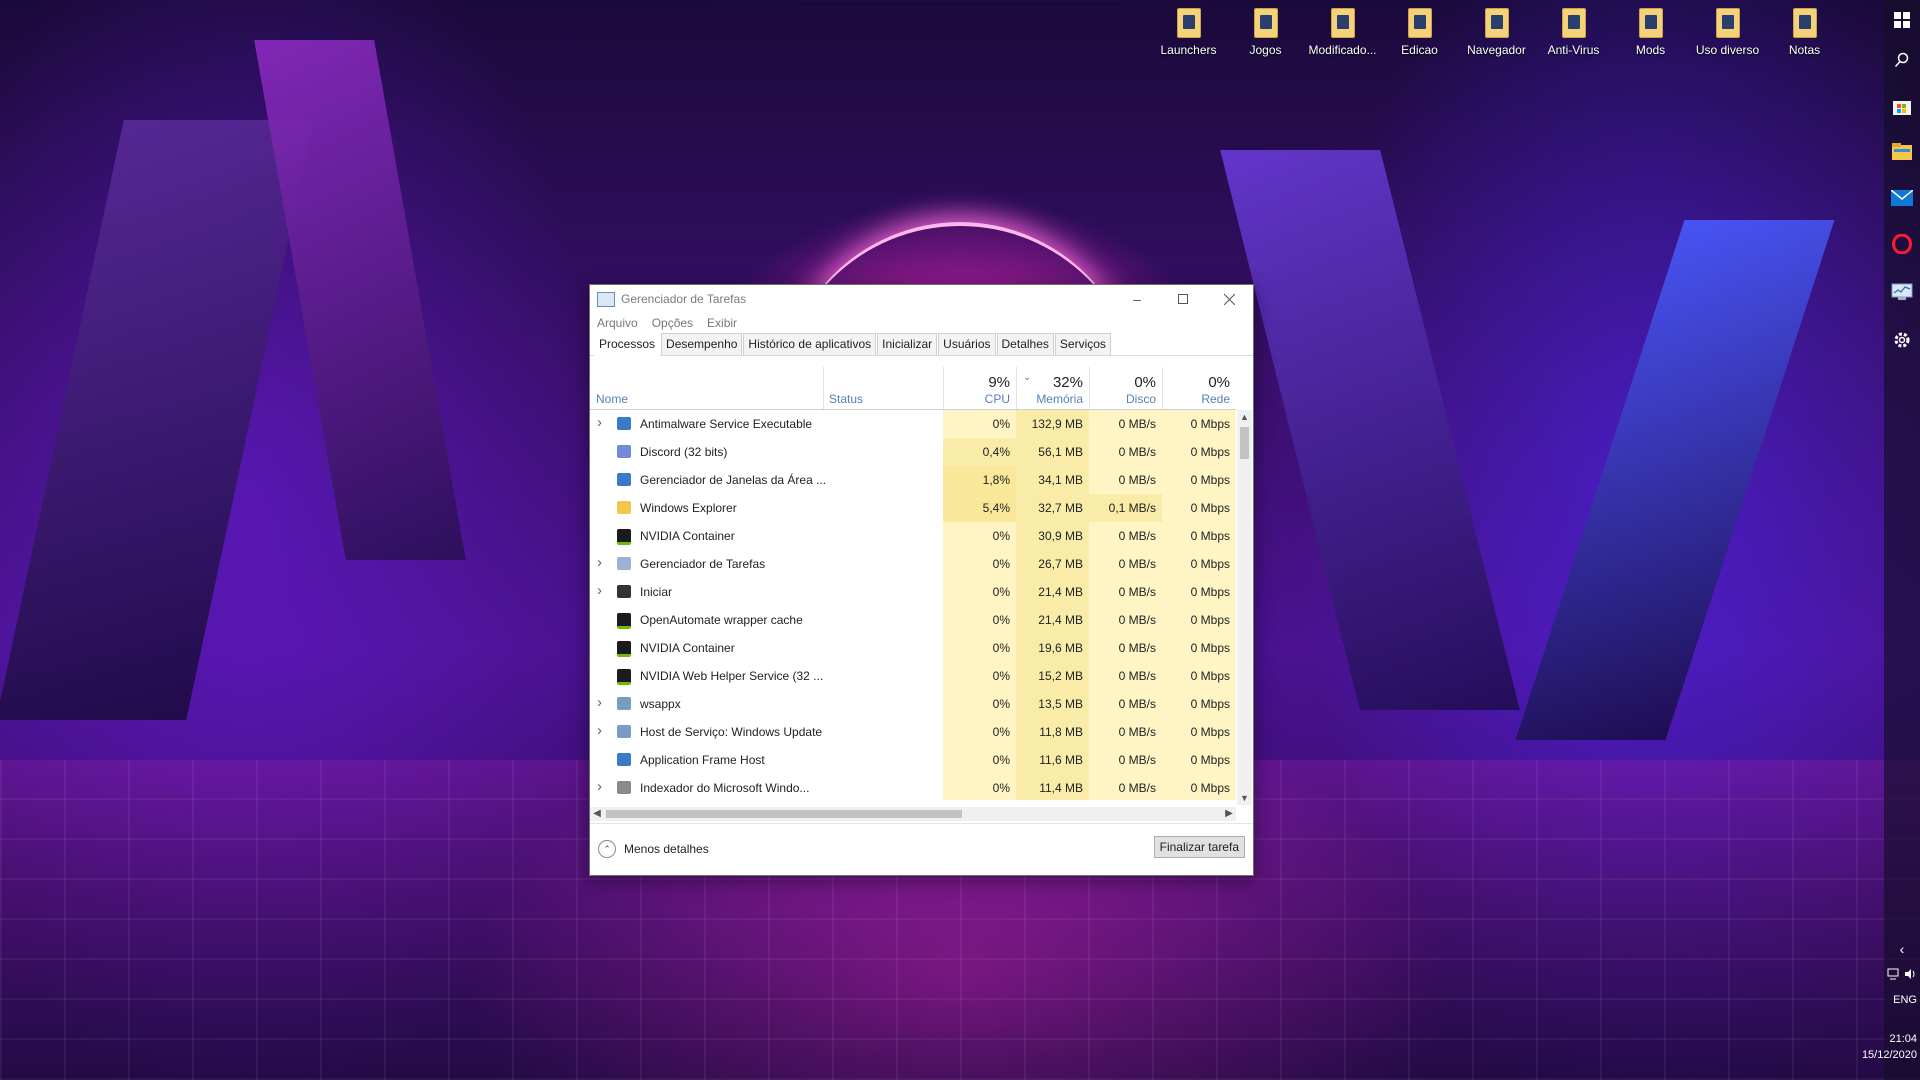 The height and width of the screenshot is (1080, 1920). What do you see at coordinates (979, 704) in the screenshot?
I see `cpu-cell: 0%` at bounding box center [979, 704].